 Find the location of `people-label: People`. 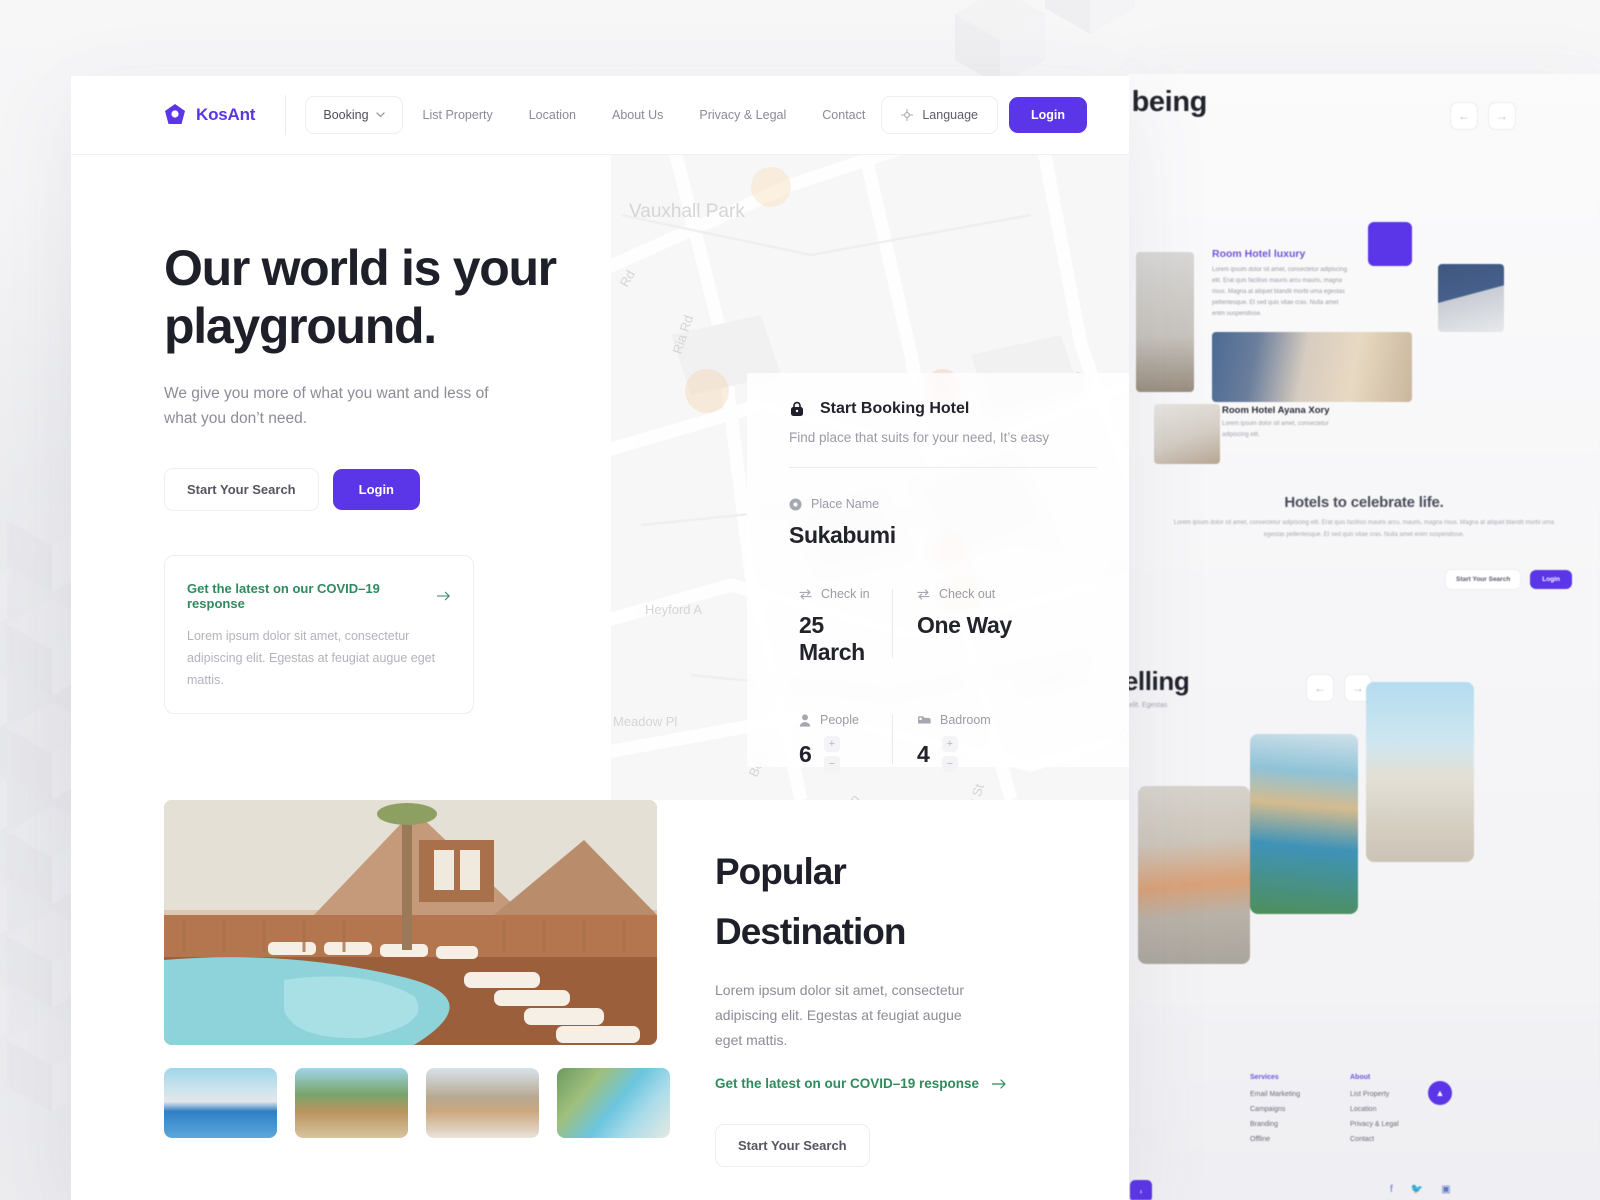

people-label: People is located at coordinates (839, 720).